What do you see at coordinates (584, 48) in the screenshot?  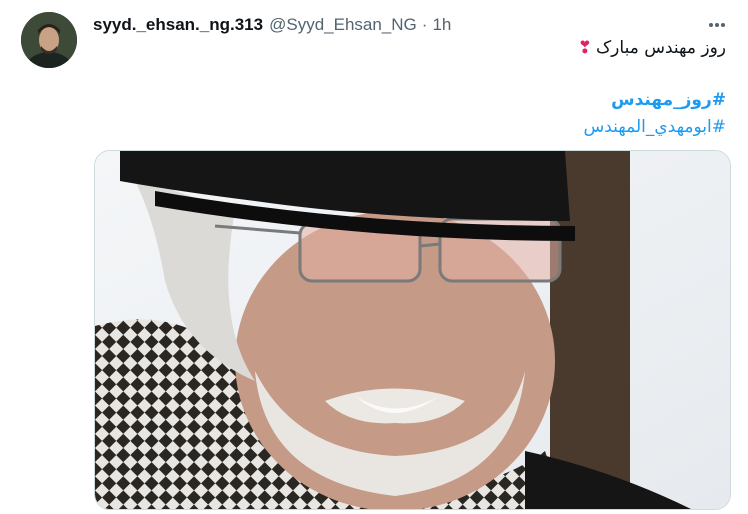 I see `heart-exclamation-icon: ❣` at bounding box center [584, 48].